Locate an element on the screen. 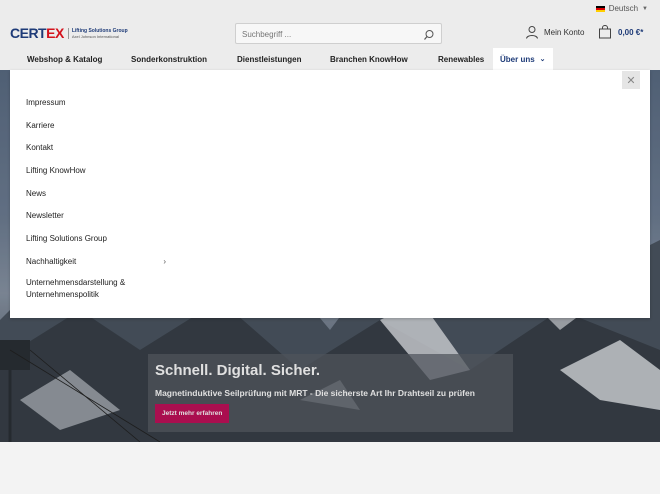 The width and height of the screenshot is (660, 494). menu-item-impressum: Impressum is located at coordinates (96, 102).